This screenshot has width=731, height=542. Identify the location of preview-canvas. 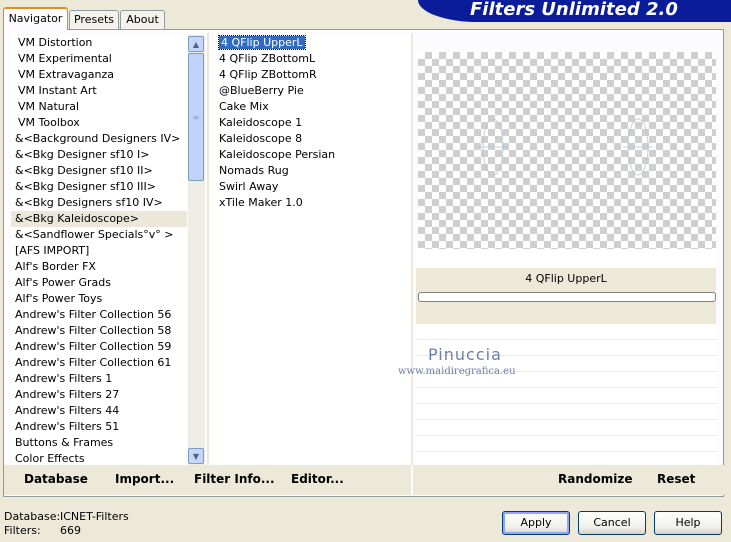
(567, 150).